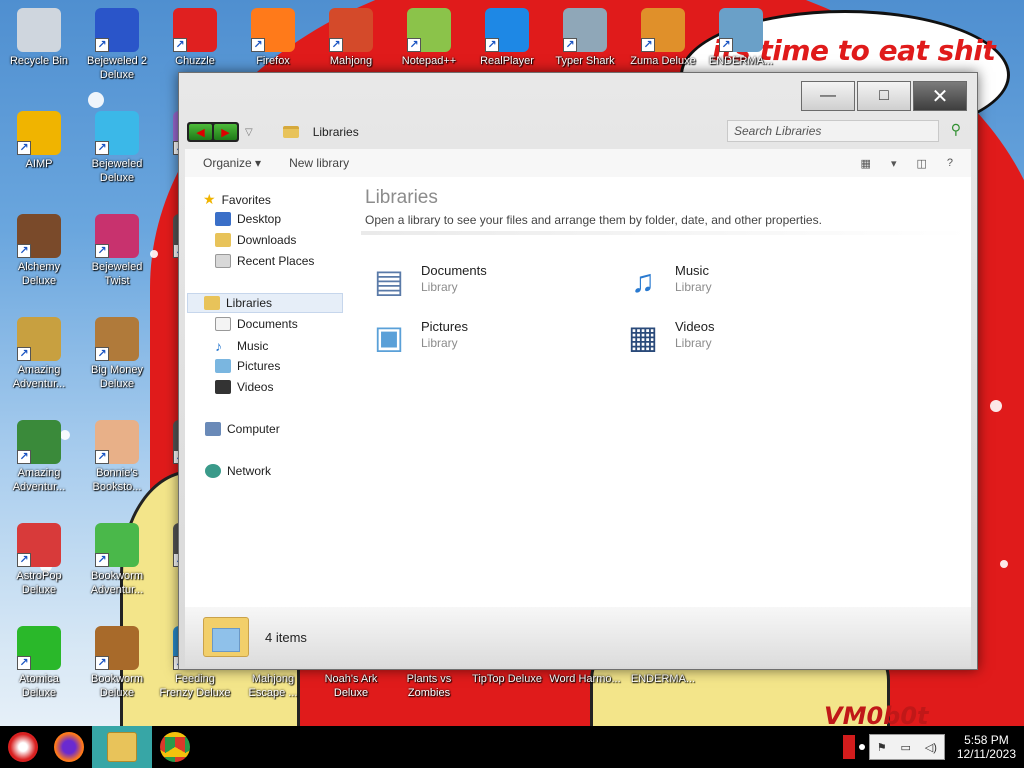 This screenshot has height=768, width=1024. What do you see at coordinates (950, 163) in the screenshot?
I see `help-icon: ?` at bounding box center [950, 163].